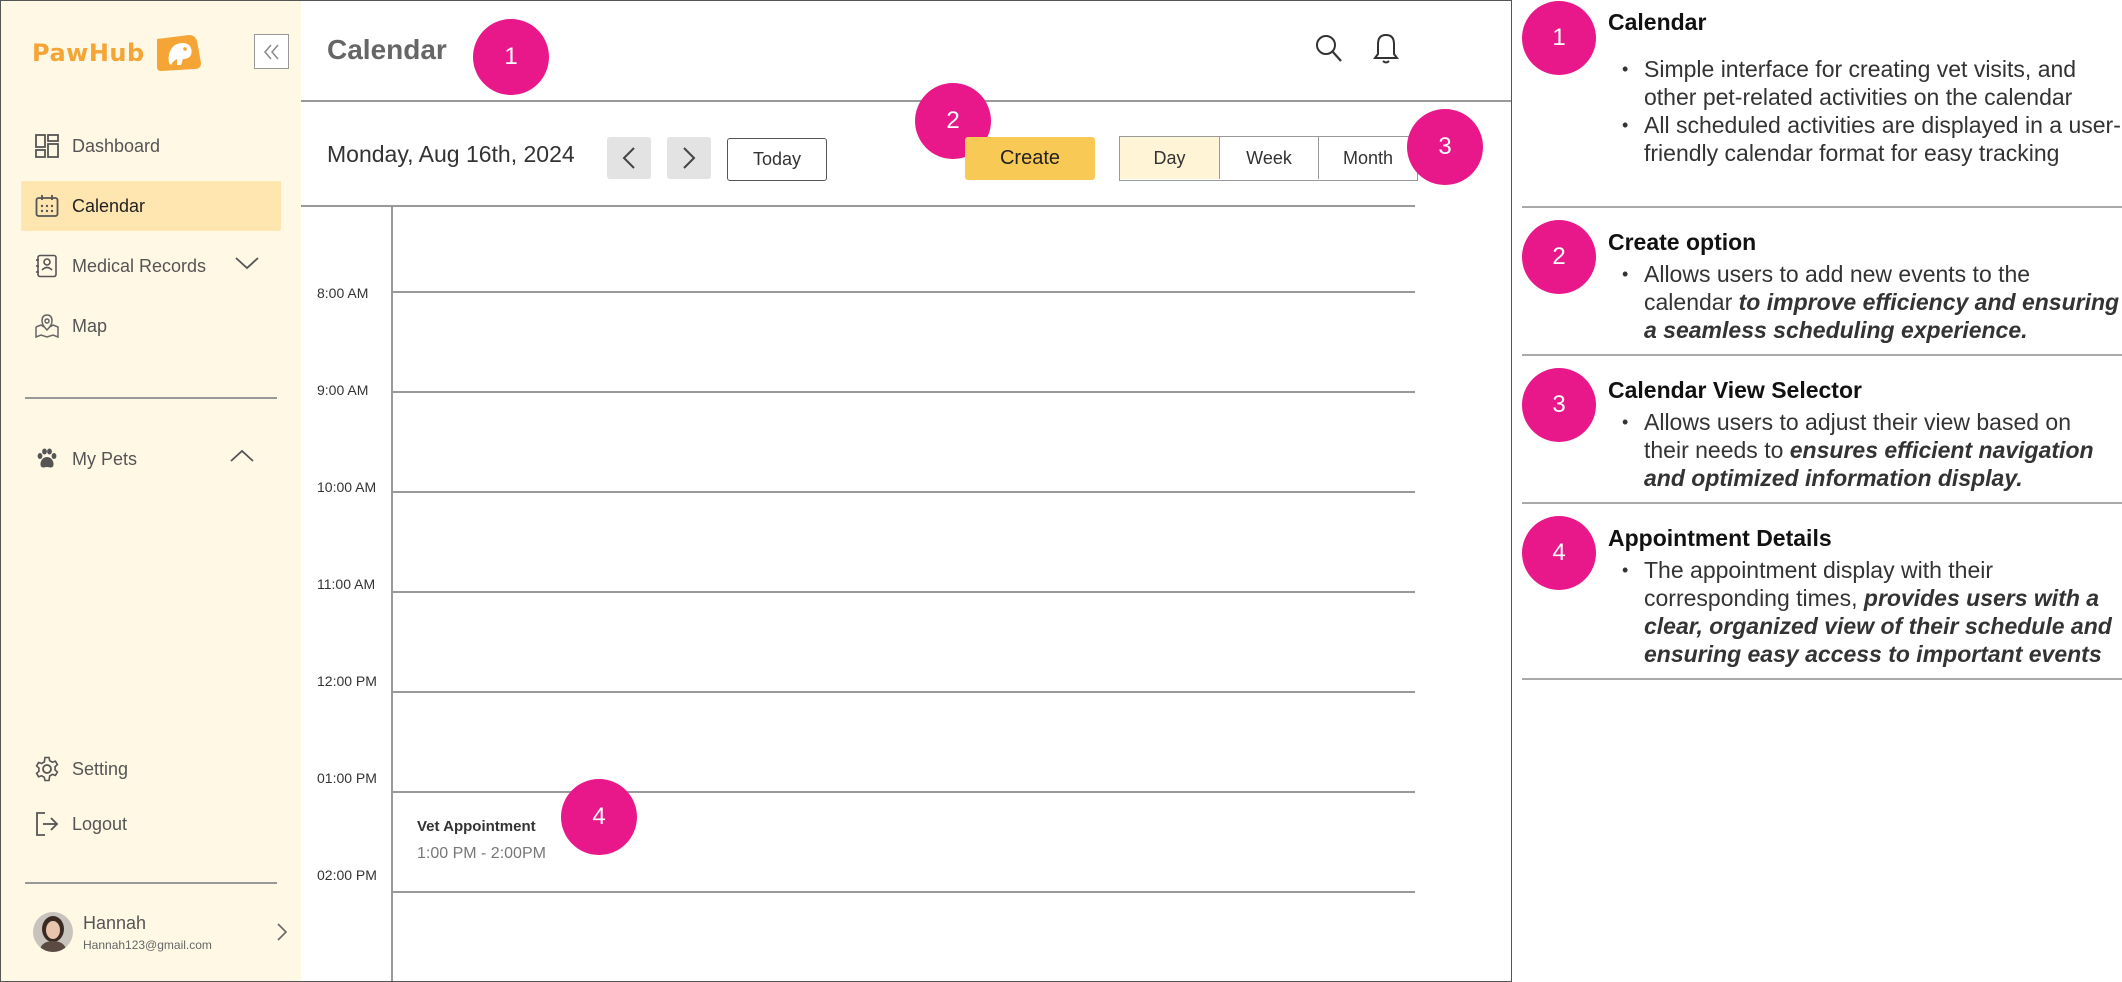 The height and width of the screenshot is (982, 2122). Describe the element at coordinates (151, 824) in the screenshot. I see `sidebar-item-logout: Logout` at that location.